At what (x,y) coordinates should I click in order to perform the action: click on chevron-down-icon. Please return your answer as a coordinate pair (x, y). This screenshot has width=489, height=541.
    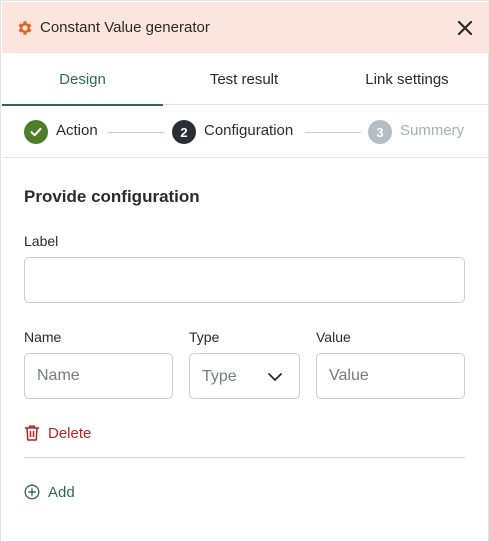
    Looking at the image, I should click on (275, 377).